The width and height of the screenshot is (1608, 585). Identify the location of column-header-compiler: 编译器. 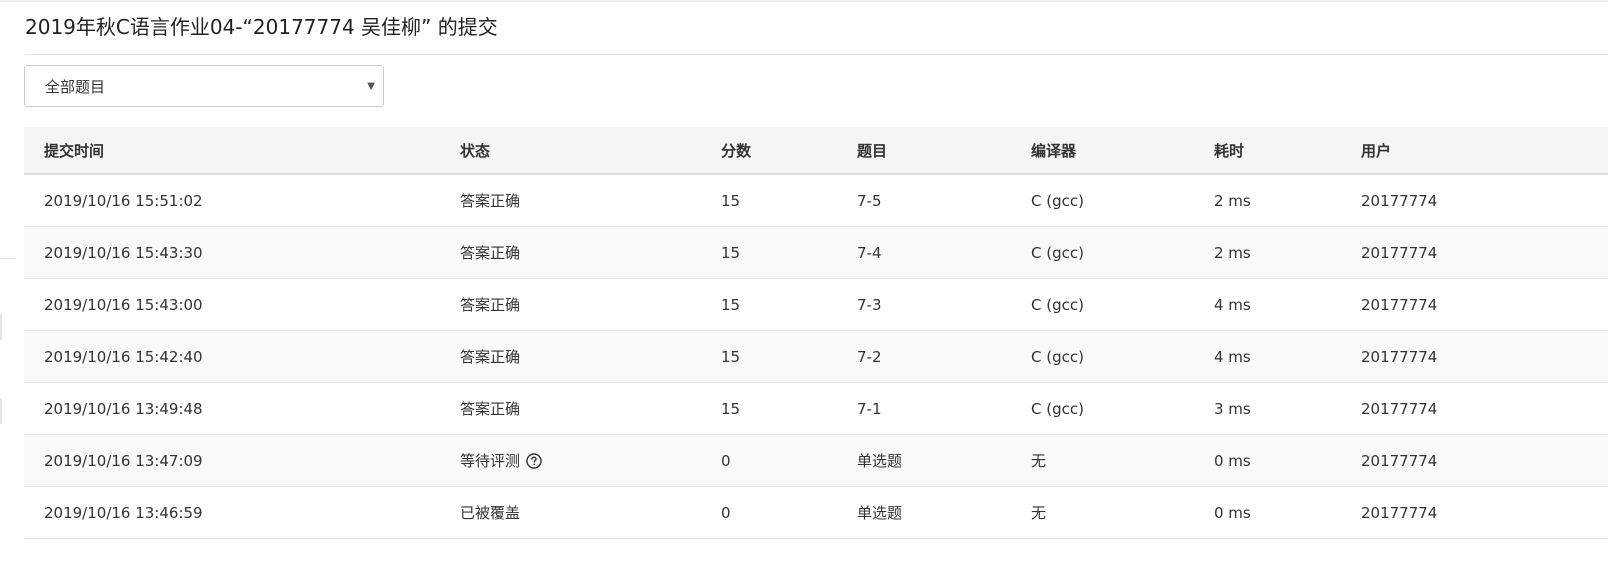
(1102, 151).